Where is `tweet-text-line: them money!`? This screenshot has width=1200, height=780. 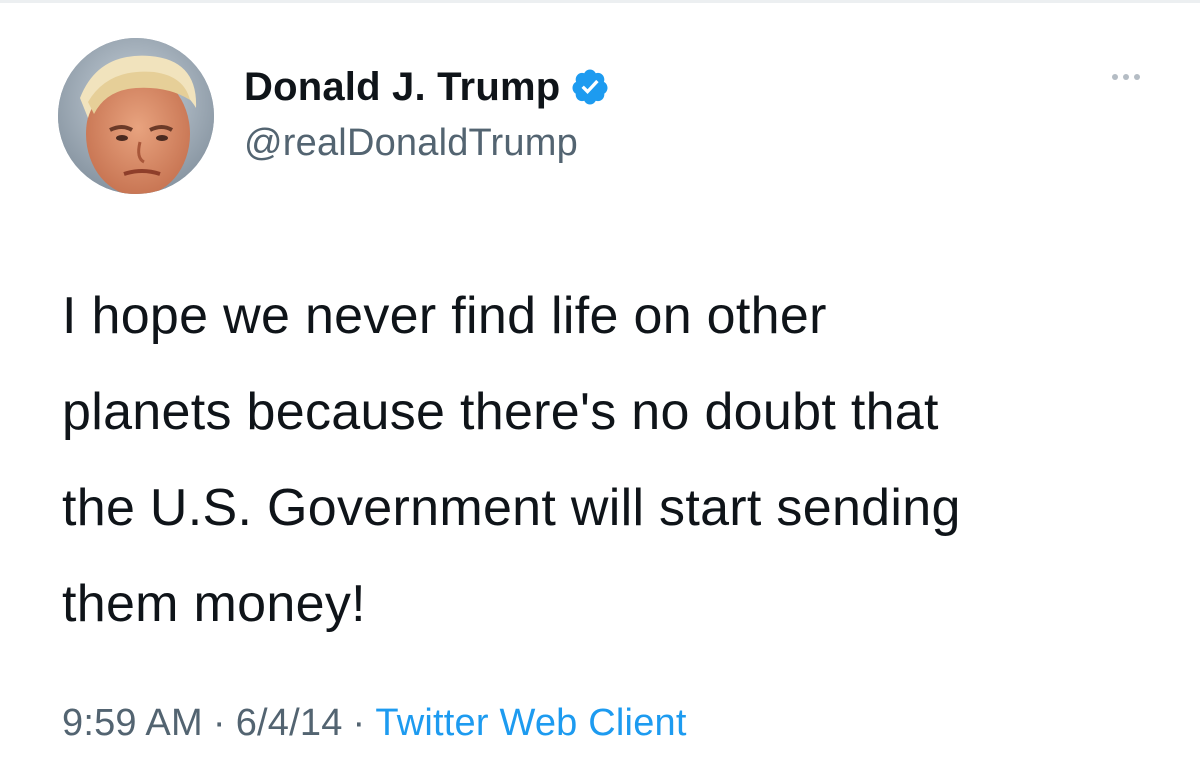 tweet-text-line: them money! is located at coordinates (214, 604).